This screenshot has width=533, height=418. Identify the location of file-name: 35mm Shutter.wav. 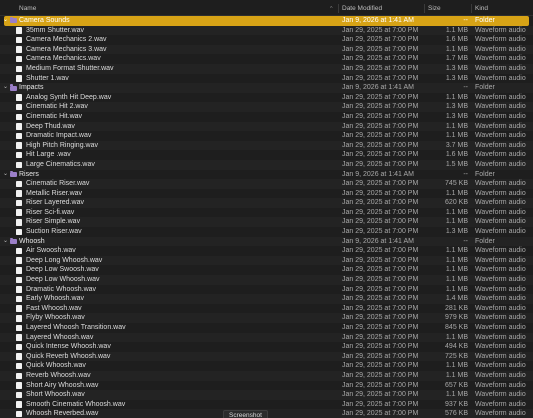
(55, 30).